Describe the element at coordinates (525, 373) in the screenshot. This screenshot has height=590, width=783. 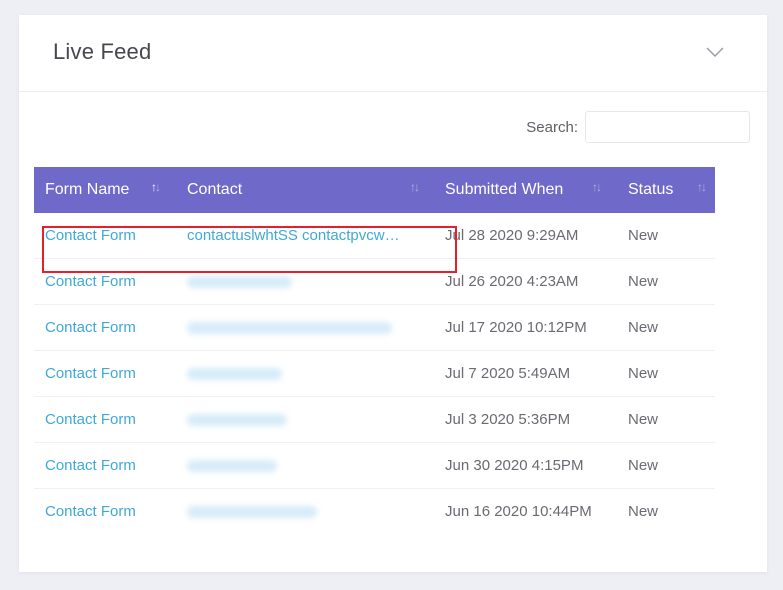
I see `submitted-when-cell: Jul 7 2020 5:49AM` at that location.